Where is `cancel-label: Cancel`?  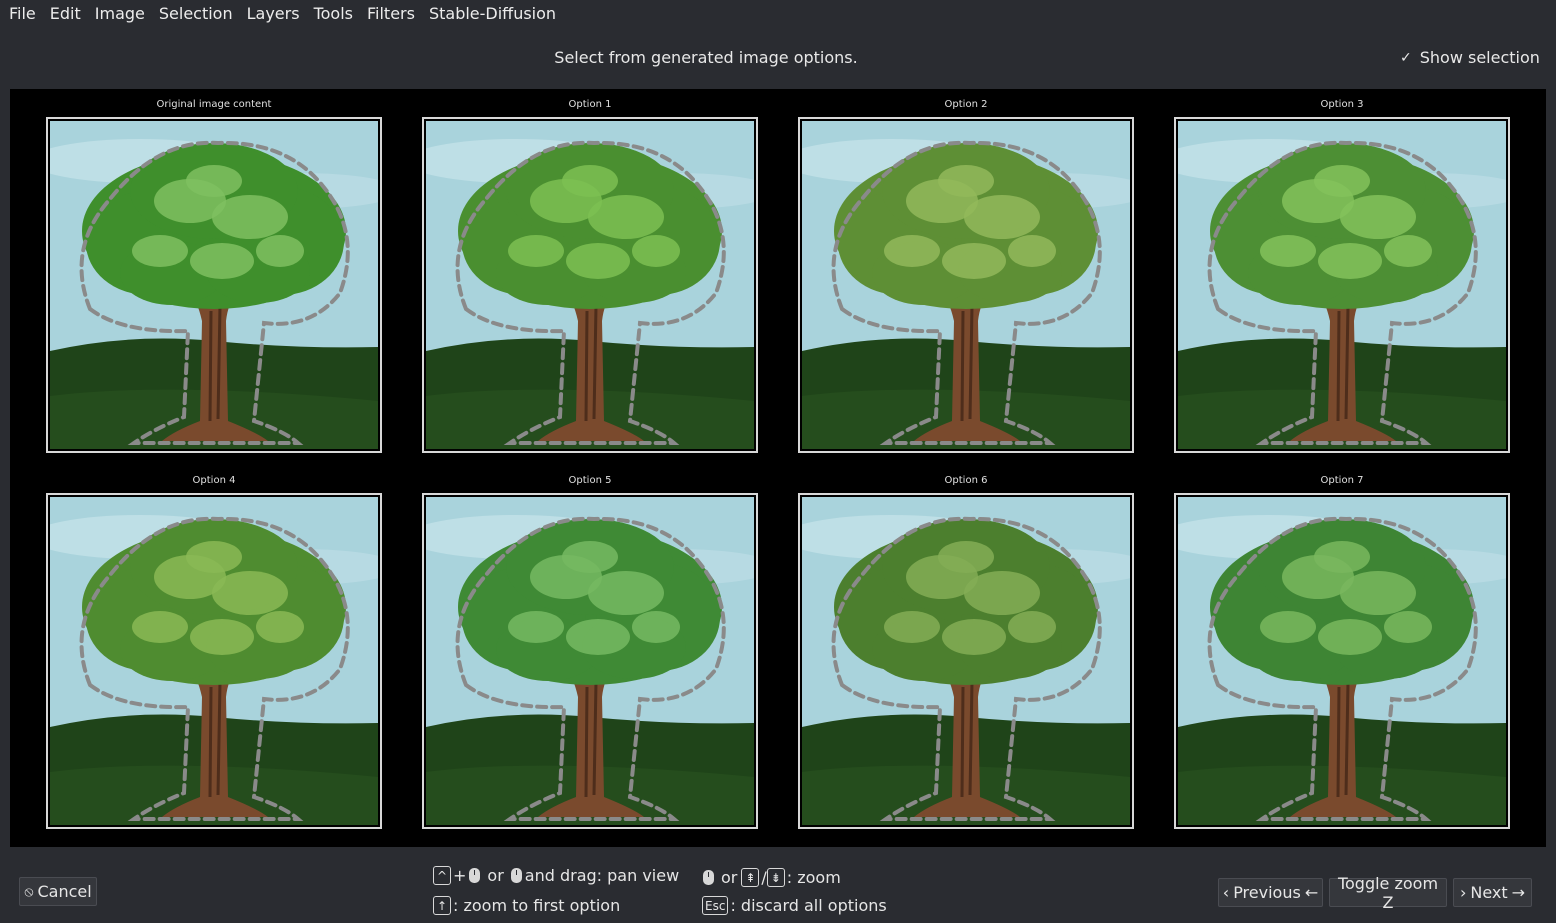
cancel-label: Cancel is located at coordinates (64, 891).